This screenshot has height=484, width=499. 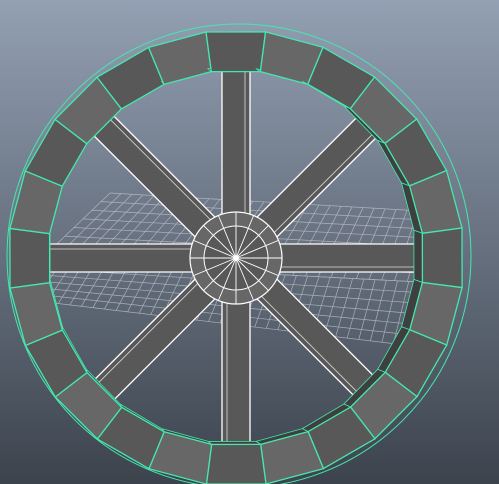 I want to click on wheel-hub, so click(x=236, y=258).